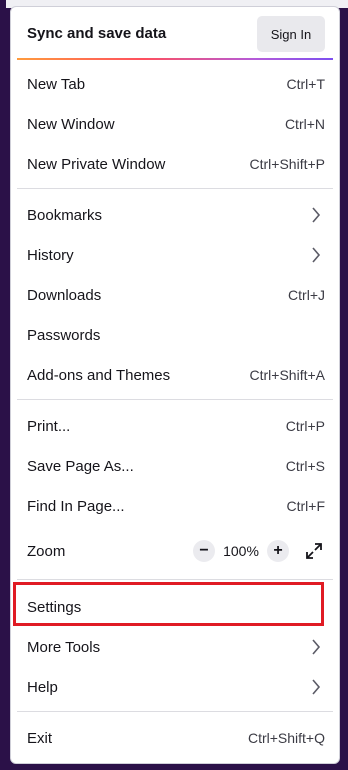 This screenshot has width=348, height=770. What do you see at coordinates (305, 466) in the screenshot?
I see `shortcut-label: Ctrl+S` at bounding box center [305, 466].